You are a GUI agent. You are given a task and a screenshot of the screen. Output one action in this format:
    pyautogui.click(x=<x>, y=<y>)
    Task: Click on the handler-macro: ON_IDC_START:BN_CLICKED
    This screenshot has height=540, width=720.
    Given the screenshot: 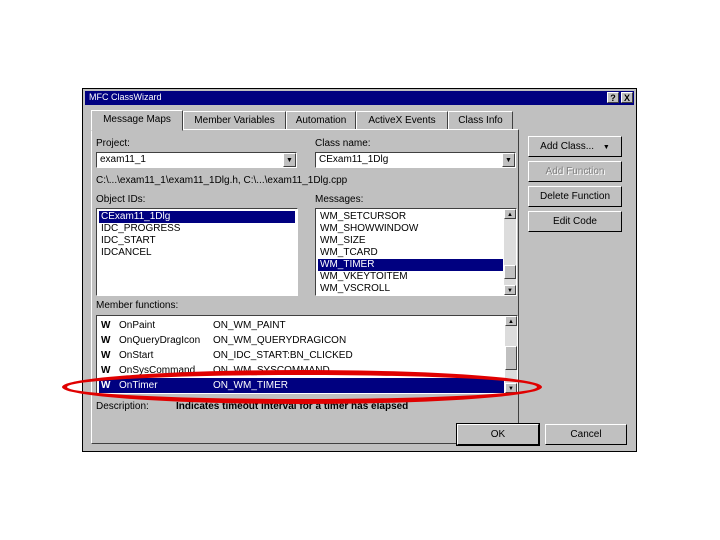 What is the action you would take?
    pyautogui.click(x=283, y=355)
    